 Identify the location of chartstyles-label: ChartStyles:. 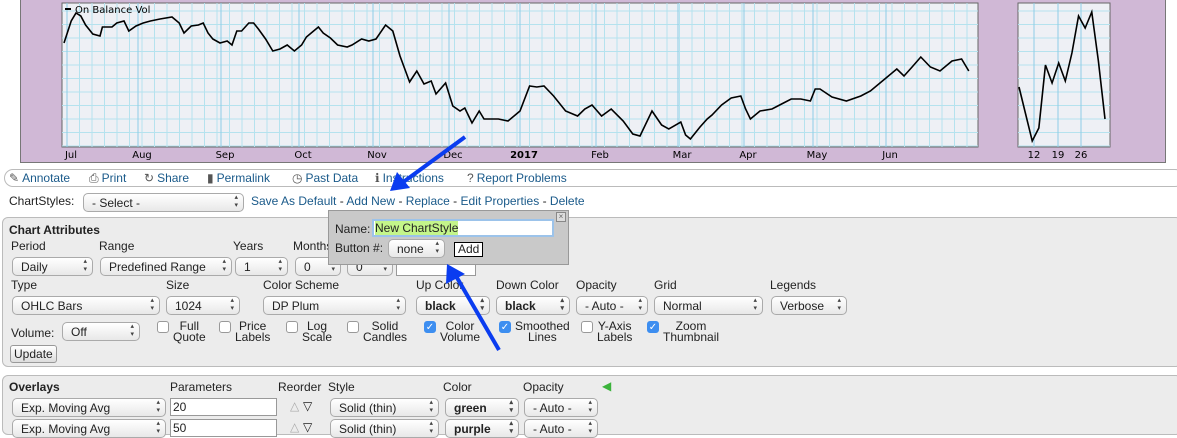
(42, 201).